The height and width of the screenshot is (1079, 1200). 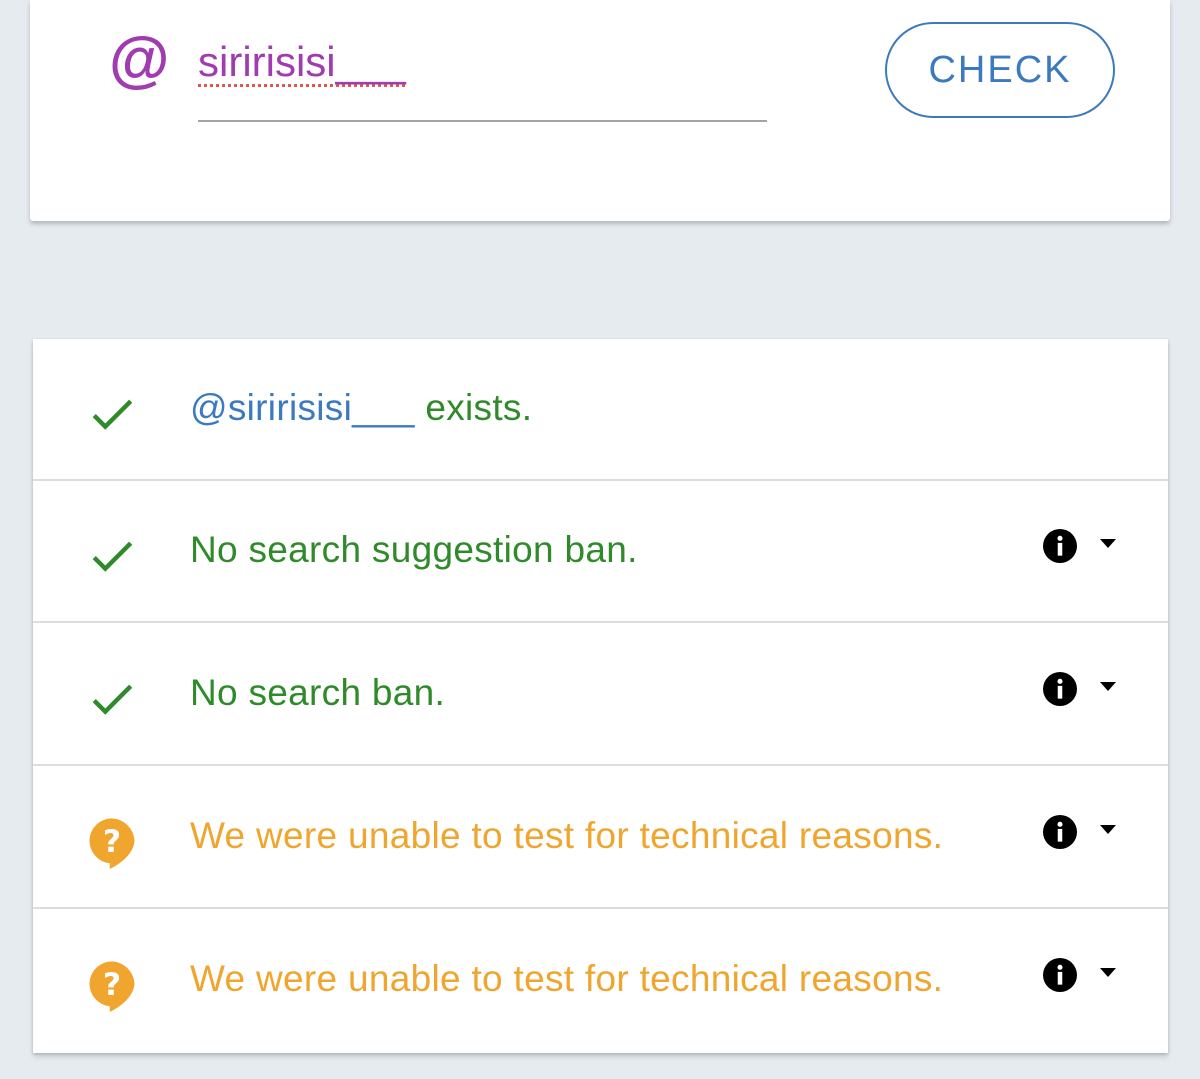 What do you see at coordinates (138, 60) in the screenshot?
I see `at-icon: @` at bounding box center [138, 60].